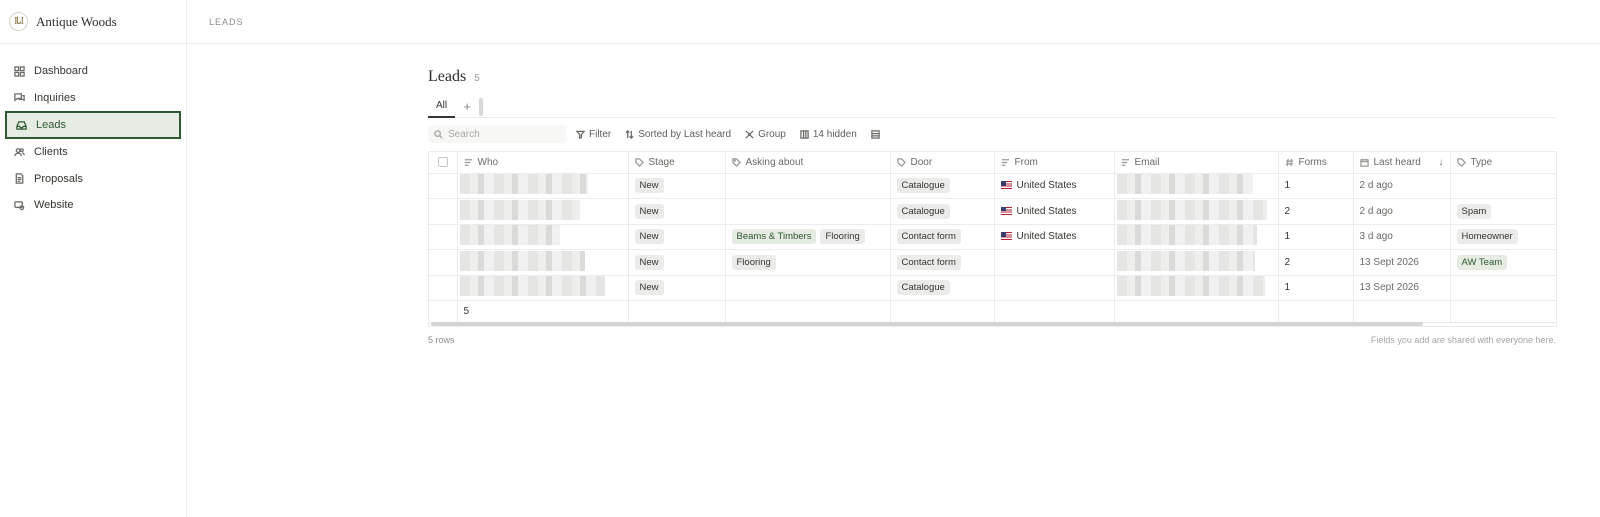  I want to click on horizontal-scrollbar, so click(927, 324).